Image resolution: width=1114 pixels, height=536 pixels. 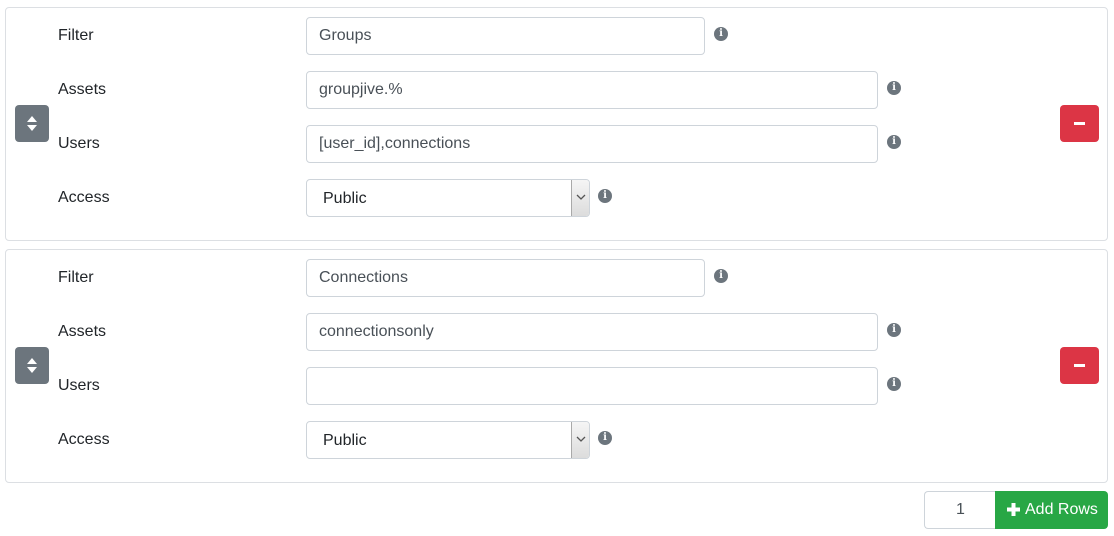 I want to click on add-rows-label: Add Rows, so click(x=1061, y=509).